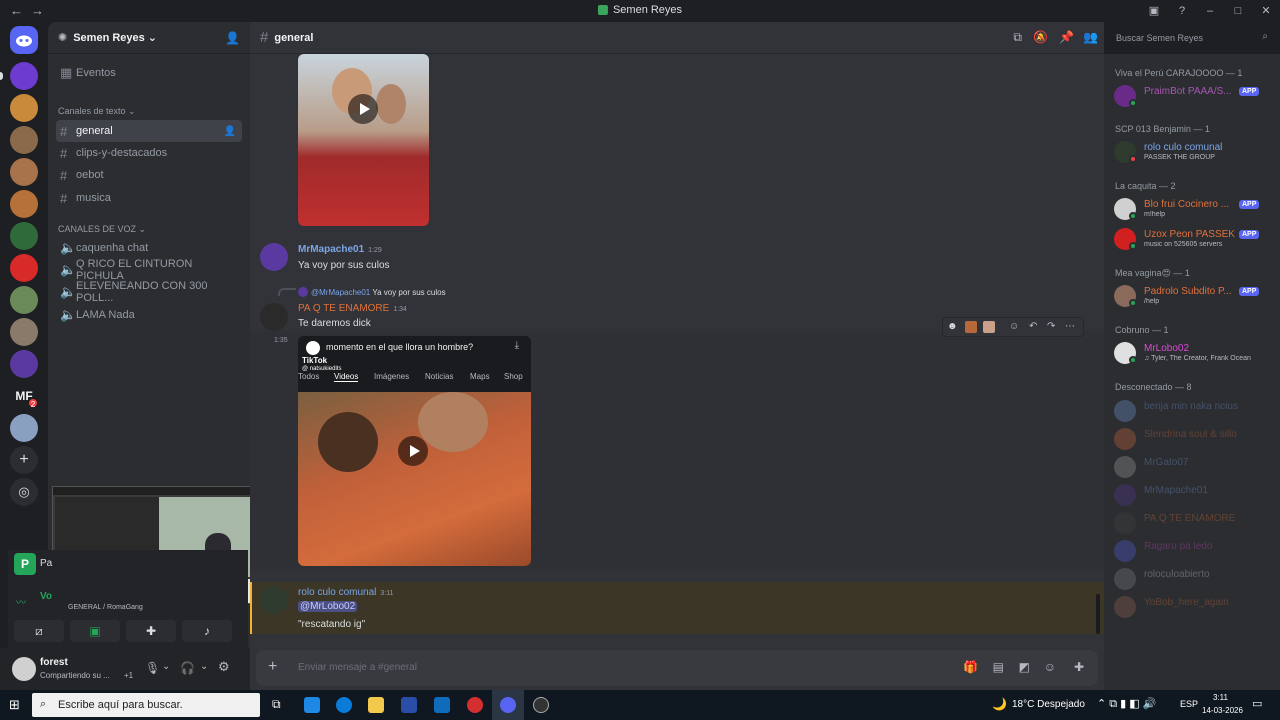 The image size is (1280, 720). I want to click on forward-icon: ↷, so click(1051, 326).